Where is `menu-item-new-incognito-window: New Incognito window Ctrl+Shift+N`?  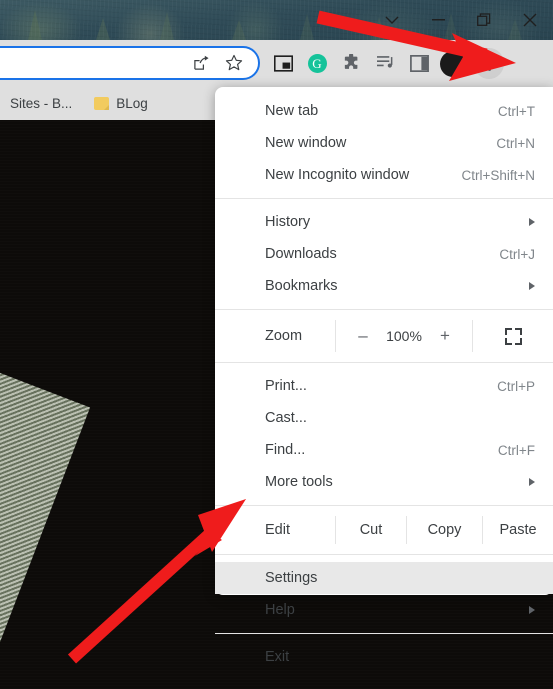
menu-item-new-incognito-window: New Incognito window Ctrl+Shift+N is located at coordinates (384, 175).